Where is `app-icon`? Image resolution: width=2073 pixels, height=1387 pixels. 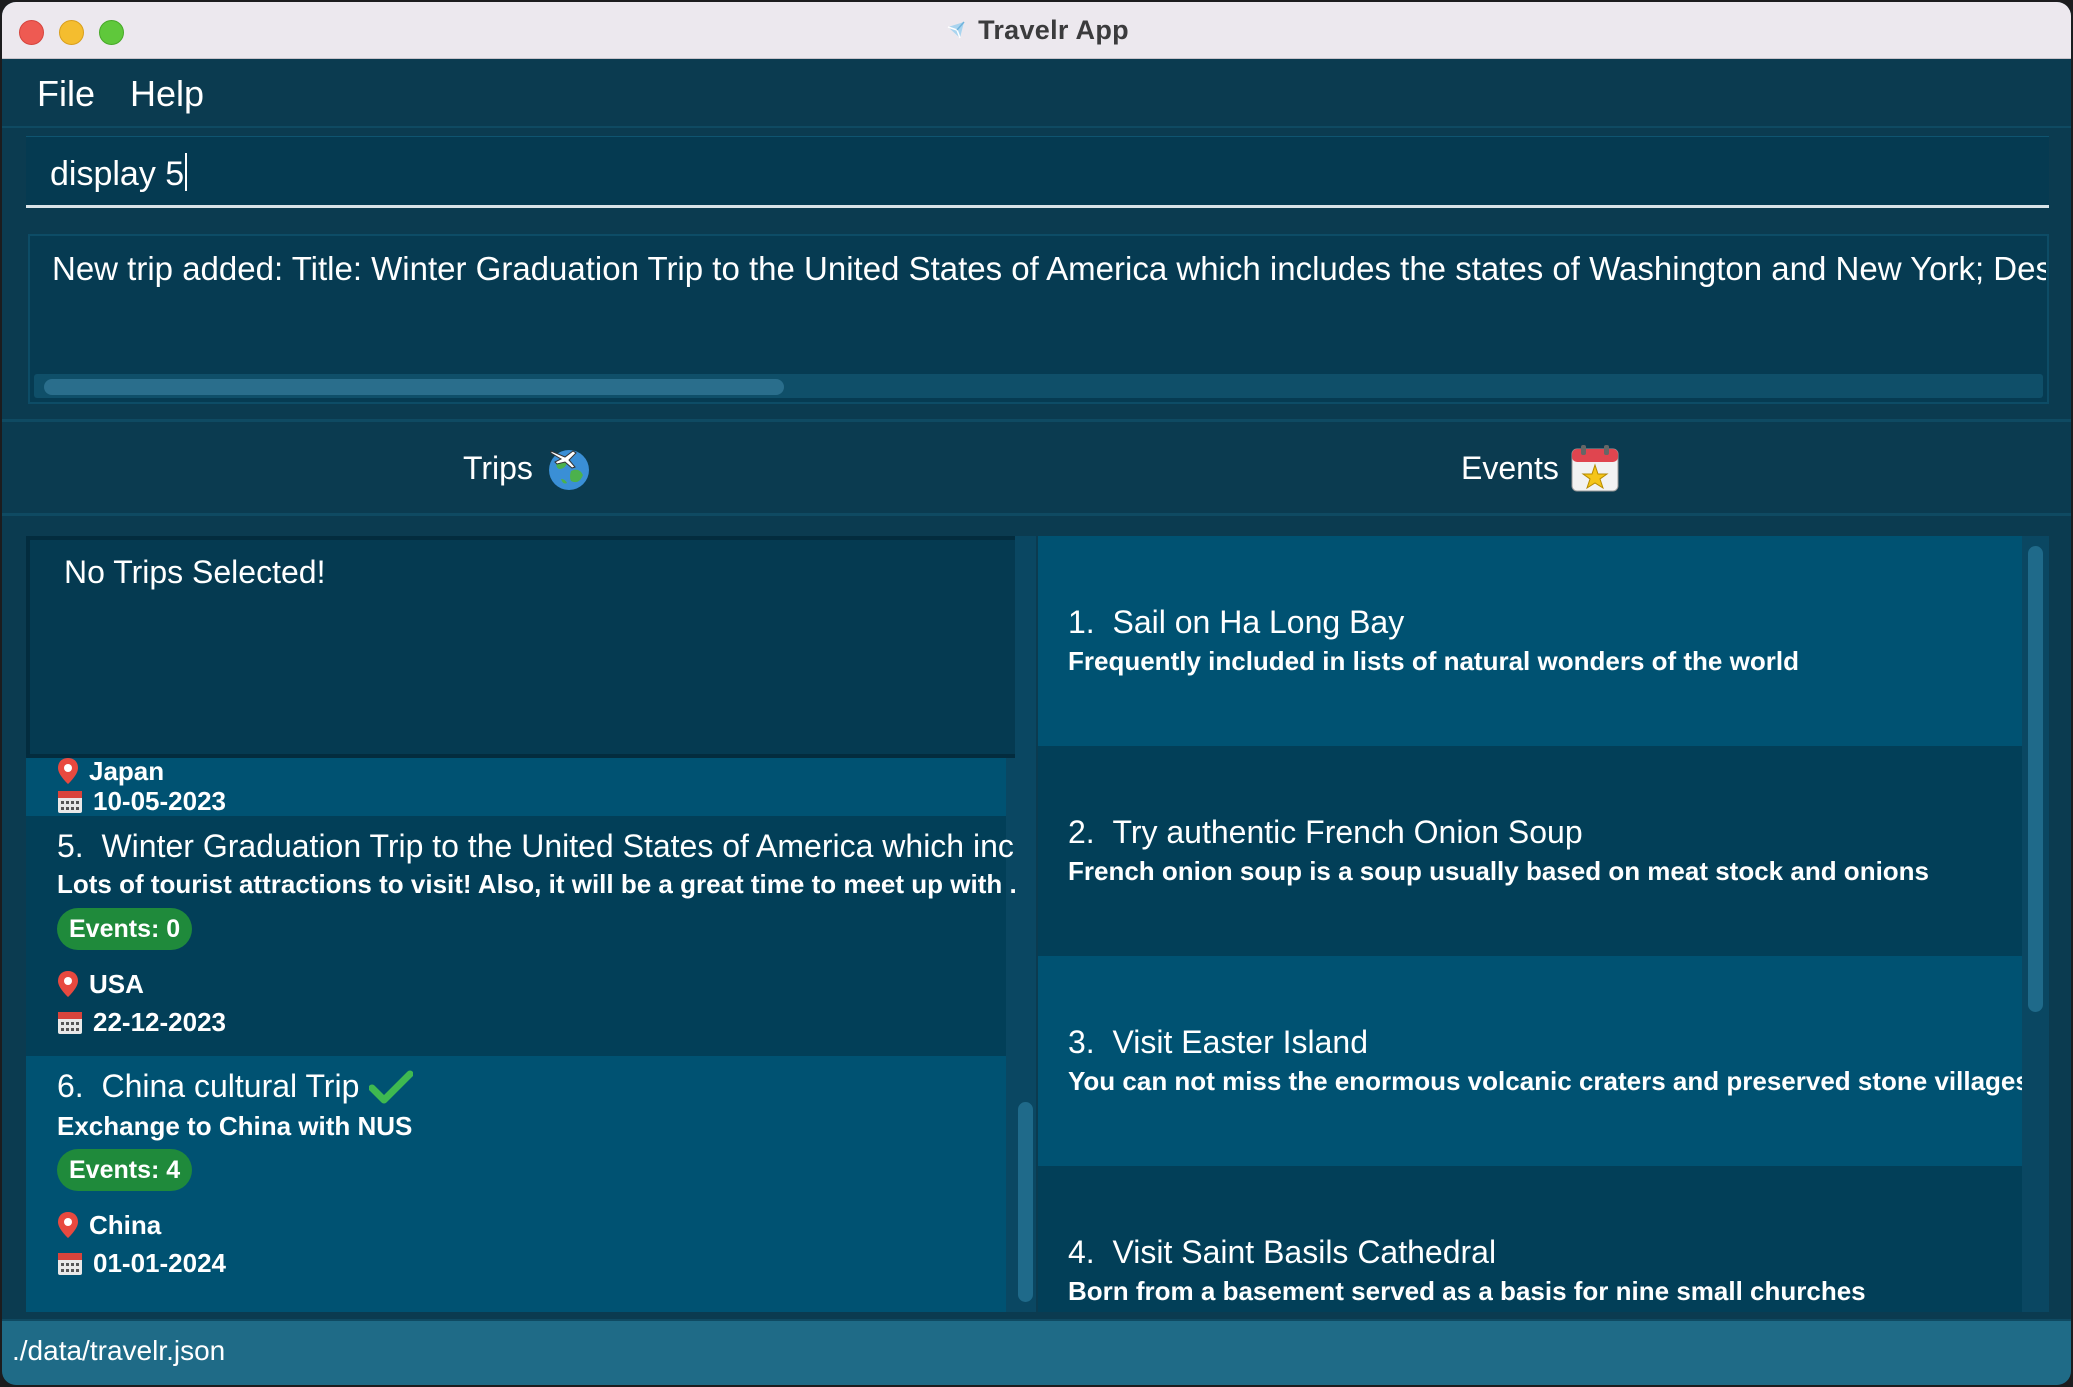 app-icon is located at coordinates (956, 29).